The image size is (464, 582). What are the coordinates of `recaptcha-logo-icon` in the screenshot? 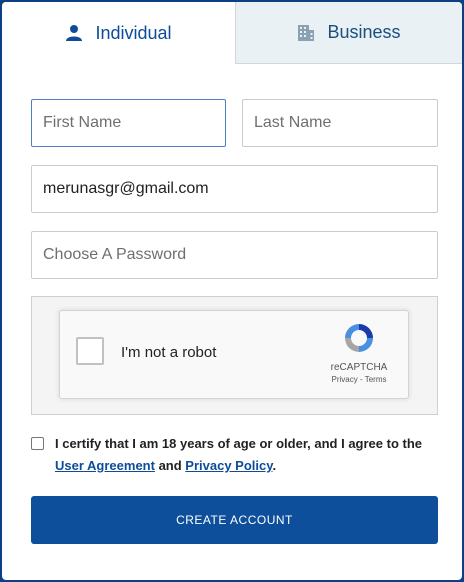 It's located at (359, 341).